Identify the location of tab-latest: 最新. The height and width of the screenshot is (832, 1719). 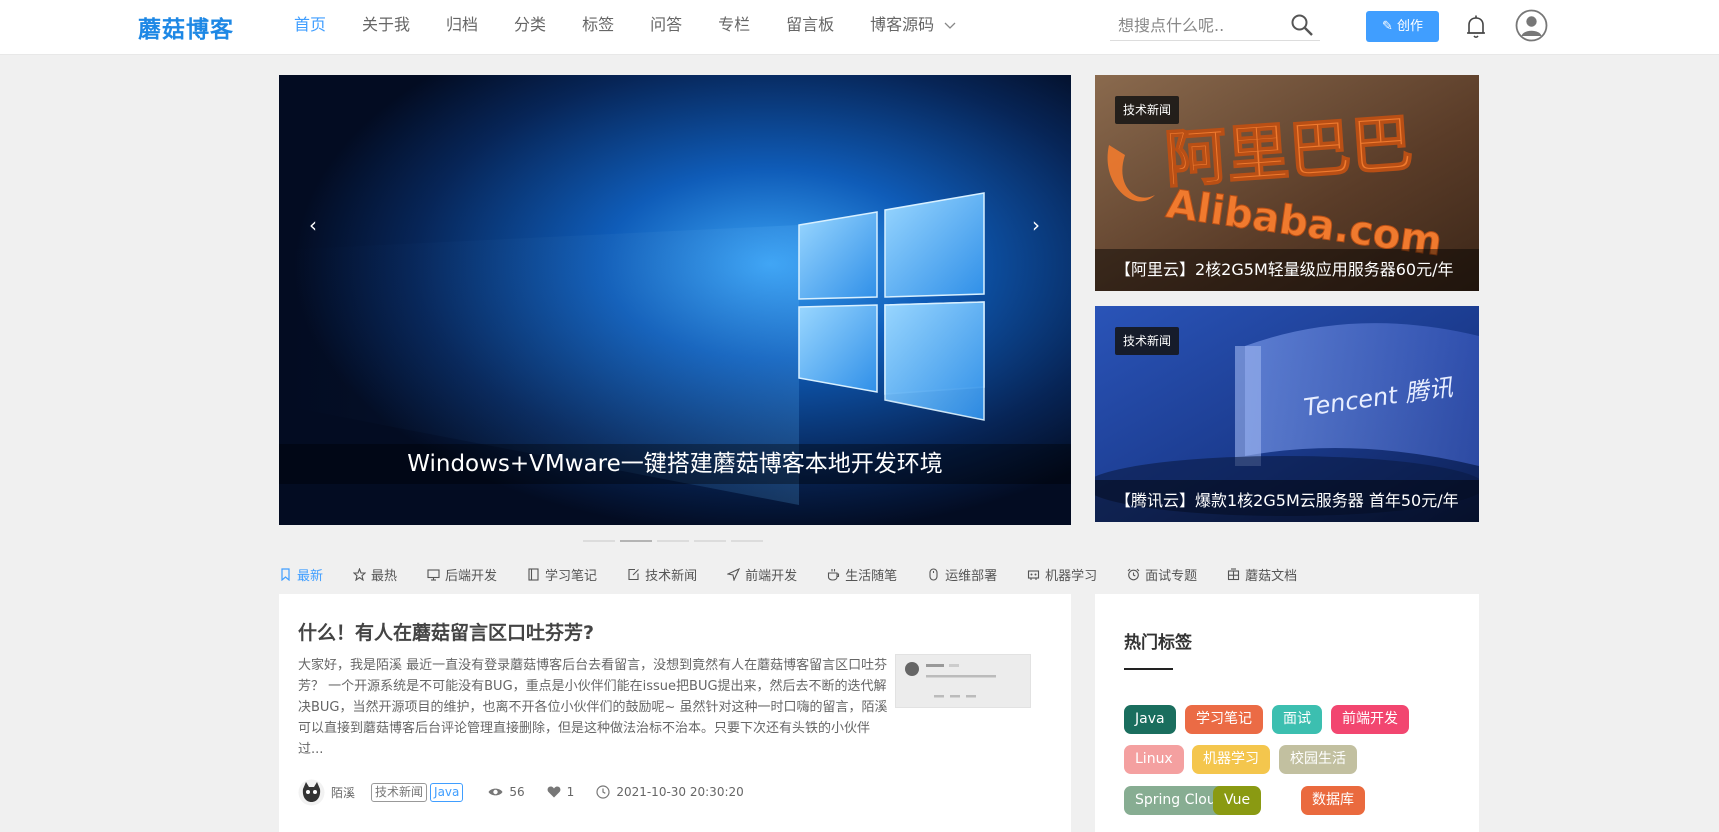
(301, 574).